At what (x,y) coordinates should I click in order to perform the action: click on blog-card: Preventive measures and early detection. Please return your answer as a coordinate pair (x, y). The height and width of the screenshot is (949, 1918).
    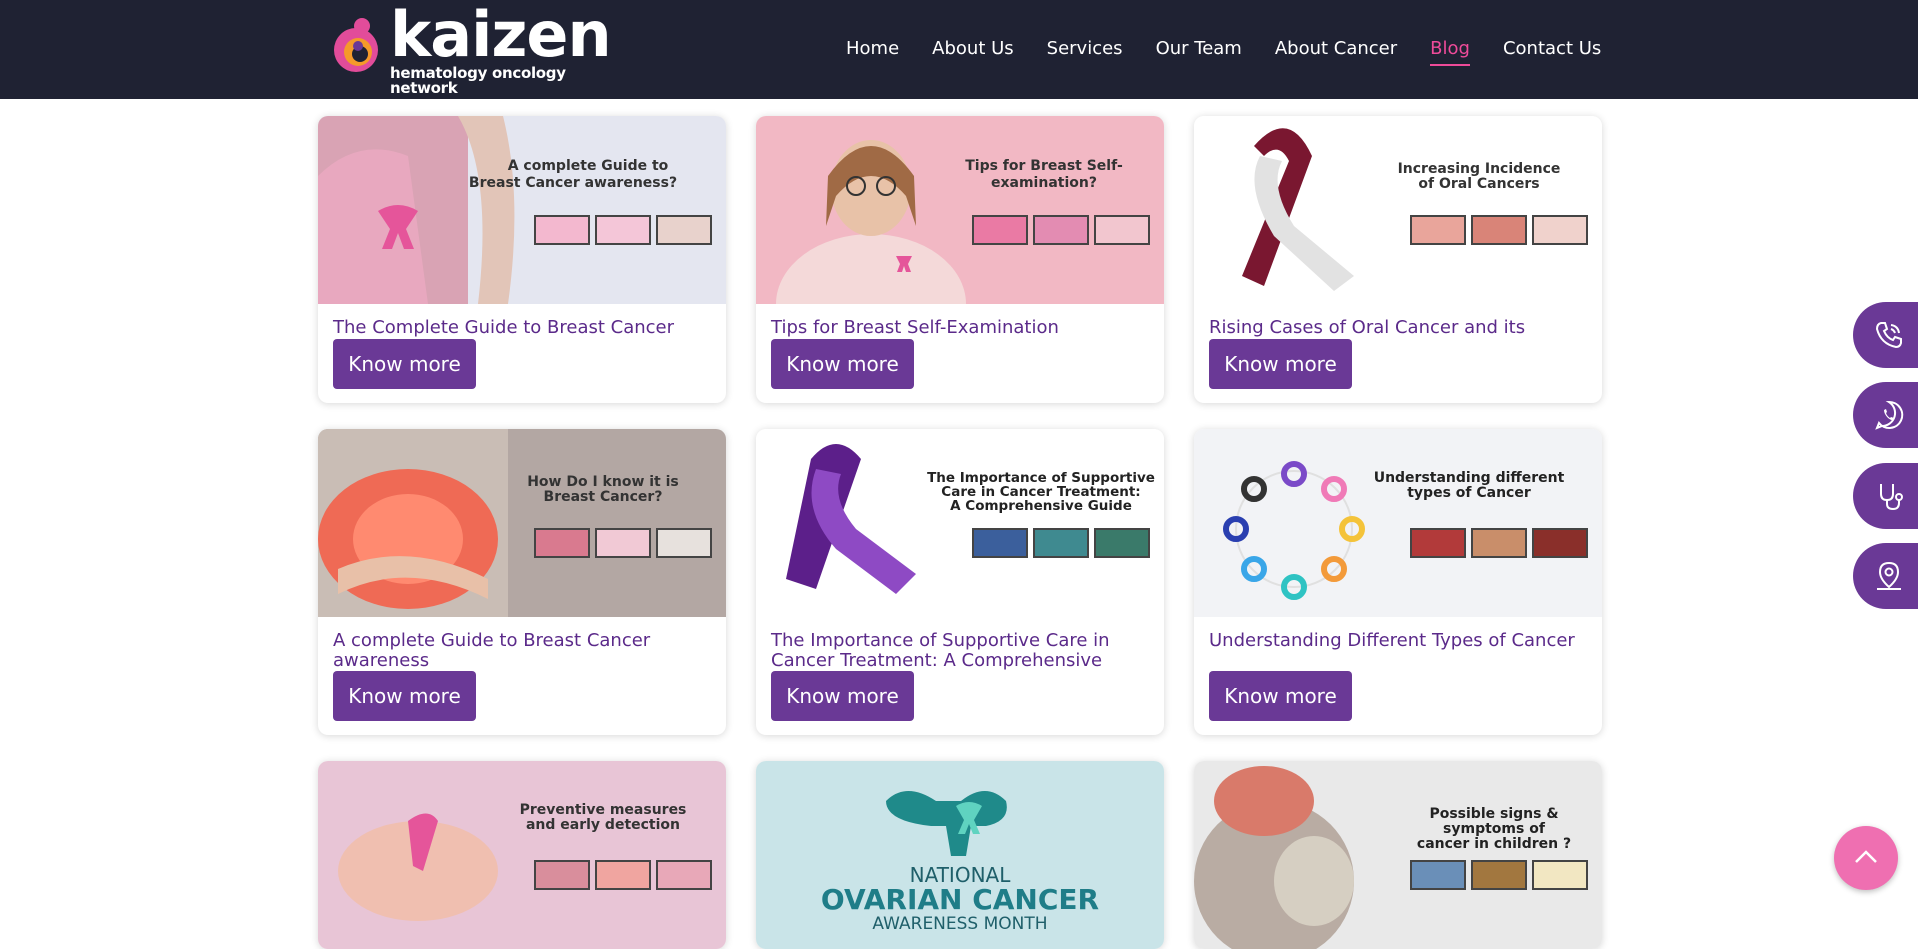
    Looking at the image, I should click on (522, 855).